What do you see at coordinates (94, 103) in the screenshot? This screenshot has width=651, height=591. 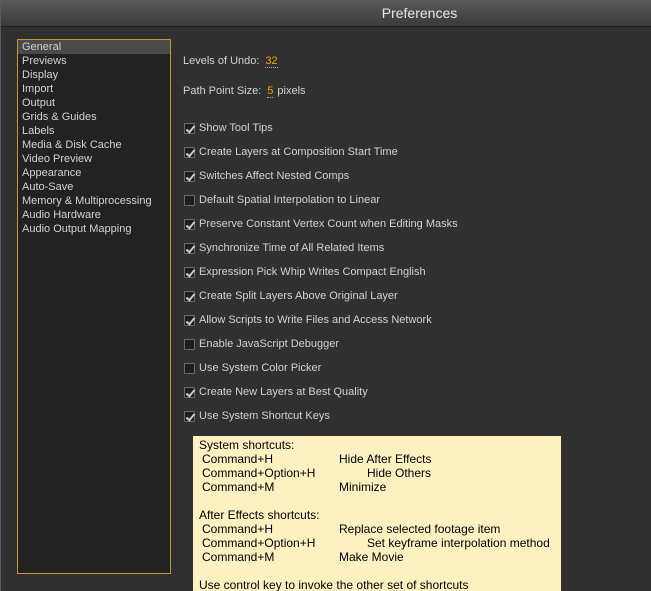 I see `sidebar-item-output: Output` at bounding box center [94, 103].